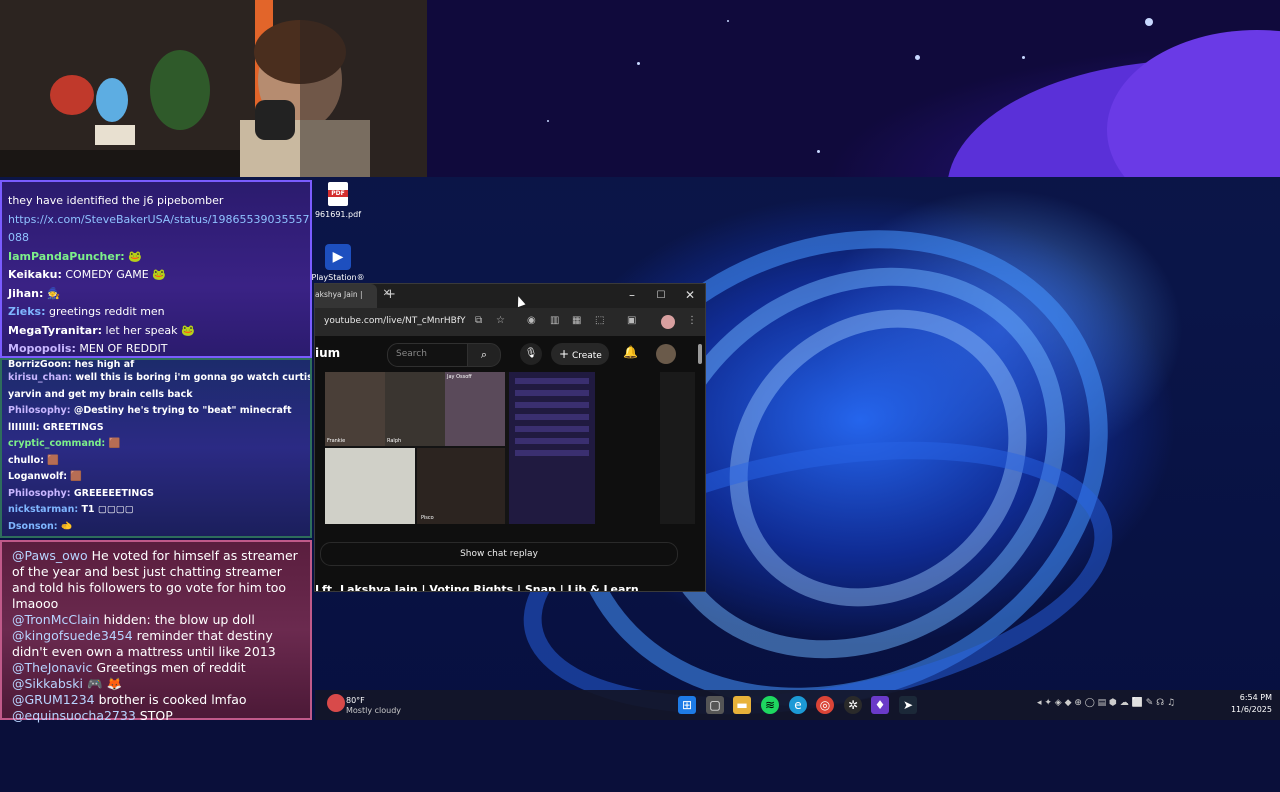  What do you see at coordinates (40, 377) in the screenshot?
I see `chat-username: kirisu_chan:` at bounding box center [40, 377].